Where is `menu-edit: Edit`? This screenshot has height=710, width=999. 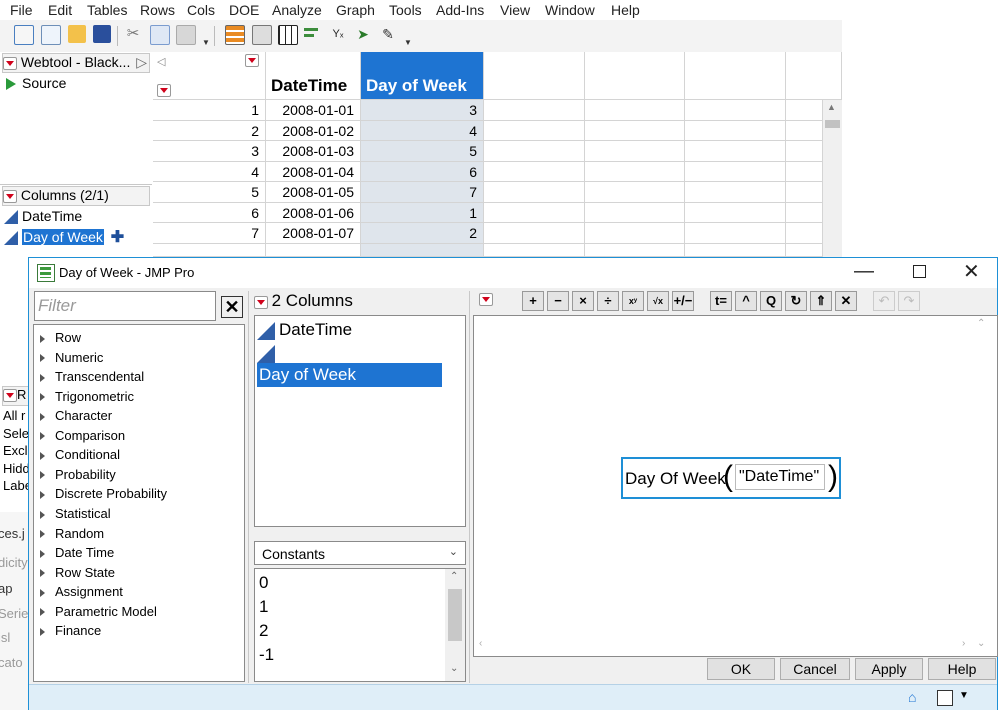
menu-edit: Edit is located at coordinates (60, 10).